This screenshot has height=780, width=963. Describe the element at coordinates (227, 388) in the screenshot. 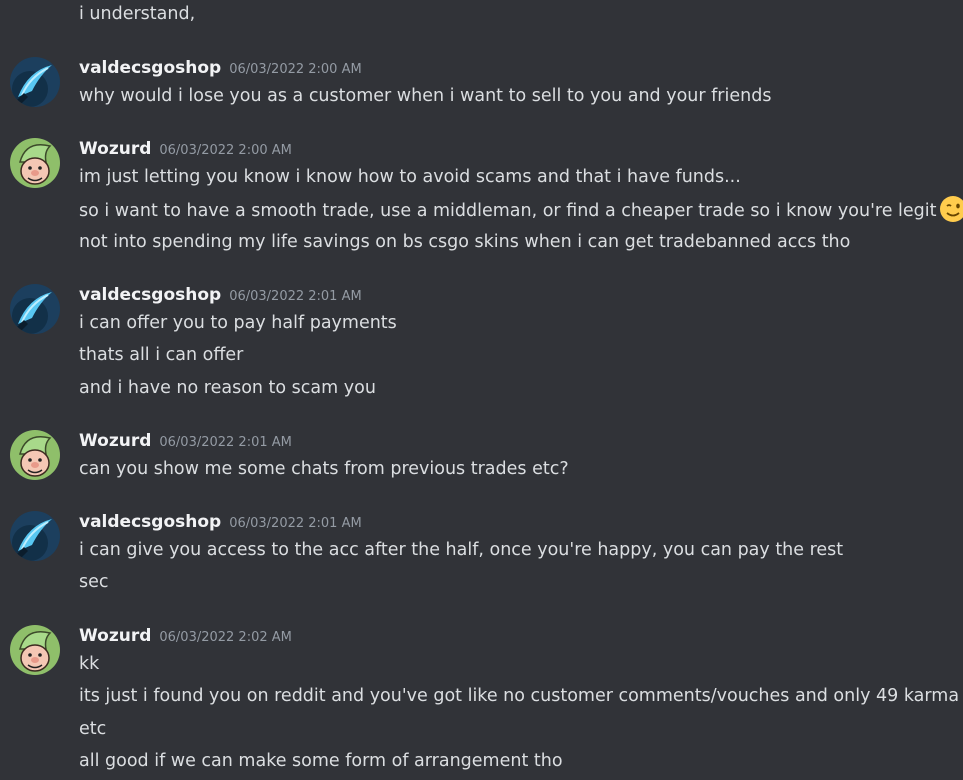

I see `message-line: and i have no reason to scam you` at that location.